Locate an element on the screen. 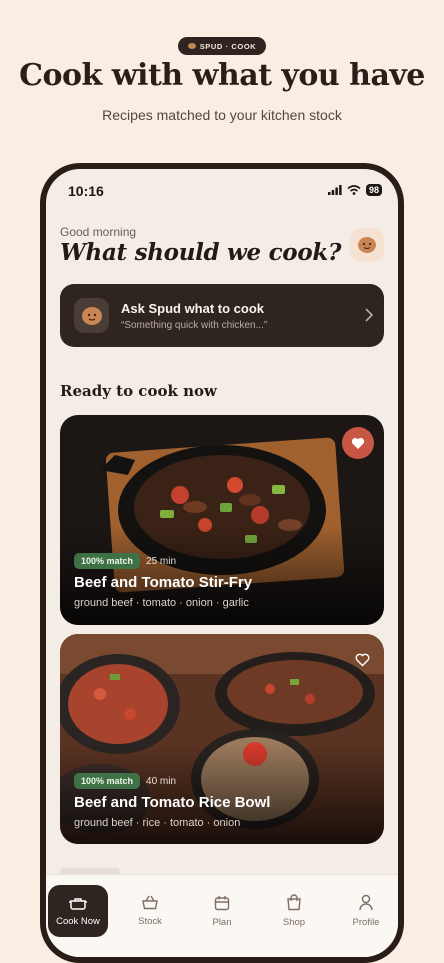 This screenshot has height=963, width=444. cook-time: 40 min is located at coordinates (161, 781).